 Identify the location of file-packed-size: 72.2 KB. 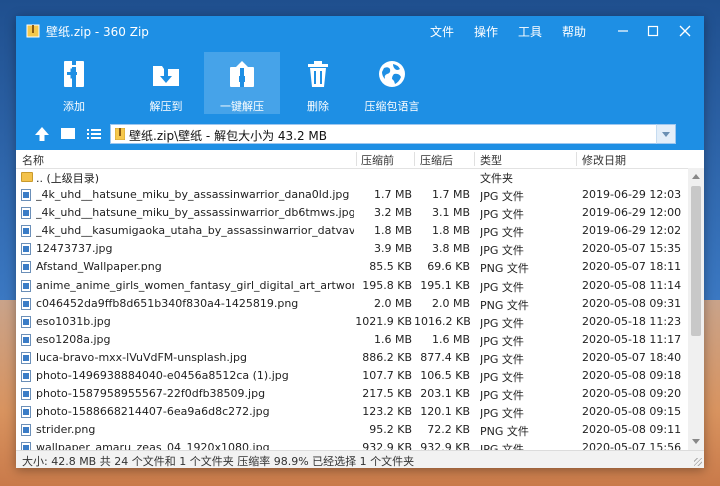
(448, 430).